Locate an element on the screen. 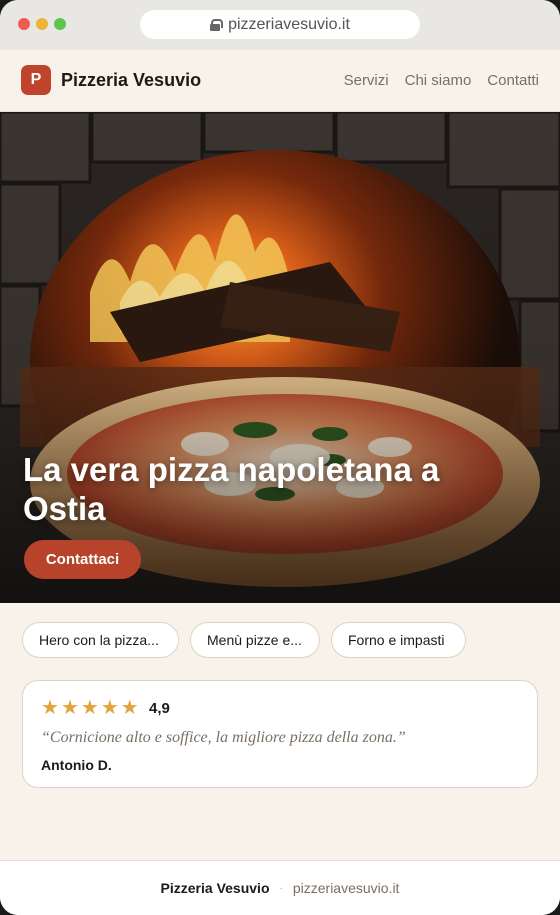 The height and width of the screenshot is (915, 560). footer-brand: Pizzeria Vesuvio is located at coordinates (215, 888).